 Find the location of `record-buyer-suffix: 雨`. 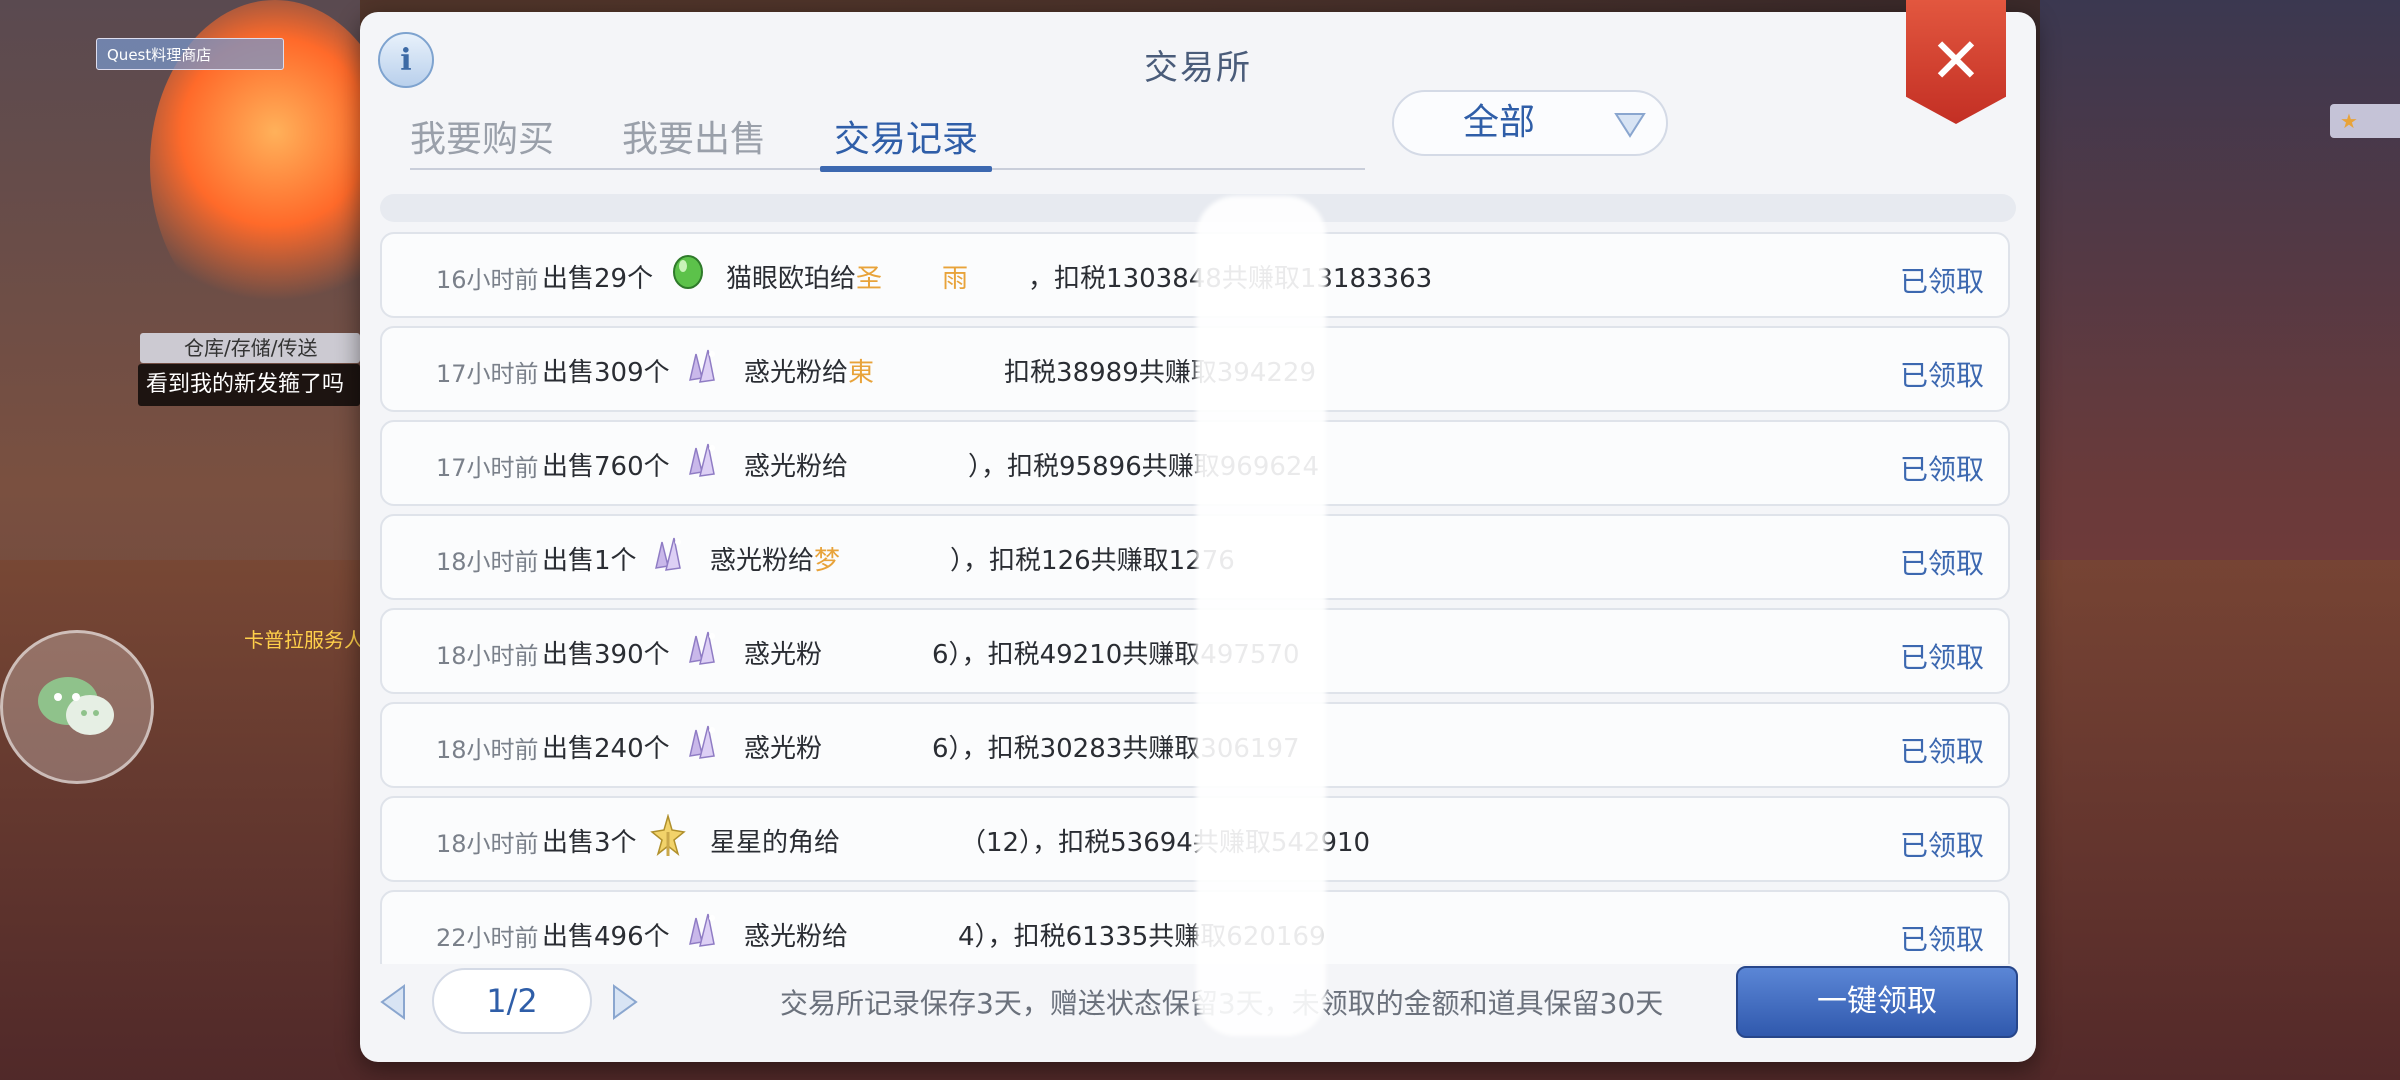

record-buyer-suffix: 雨 is located at coordinates (955, 279).